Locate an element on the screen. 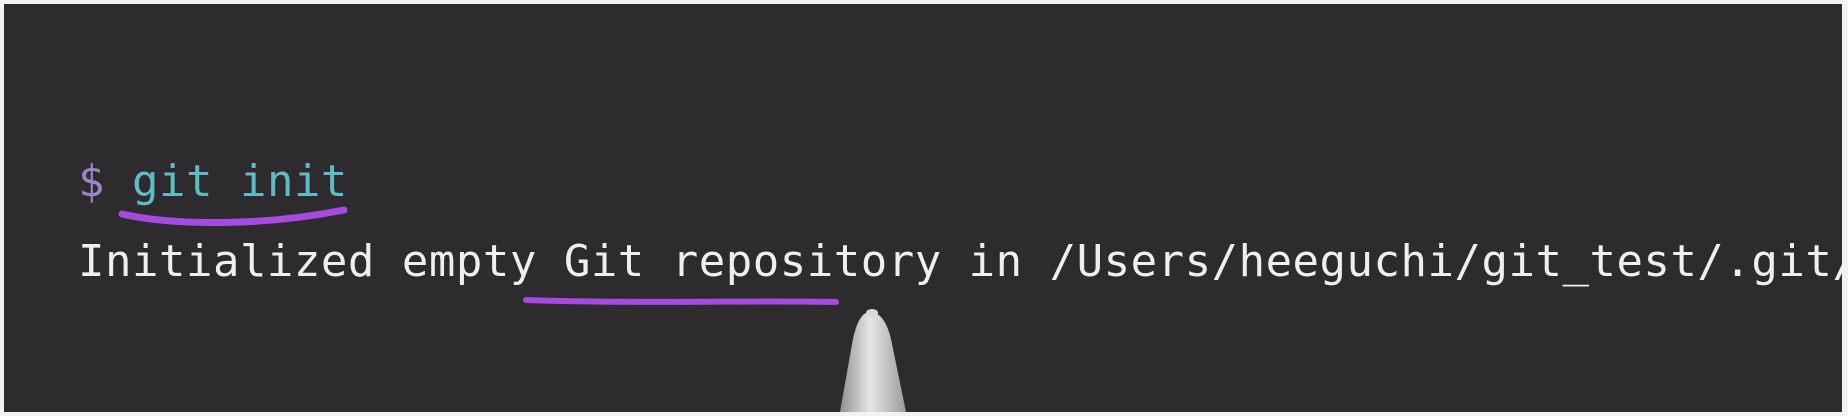 The height and width of the screenshot is (416, 1848). stylus-pen-icon is located at coordinates (873, 360).